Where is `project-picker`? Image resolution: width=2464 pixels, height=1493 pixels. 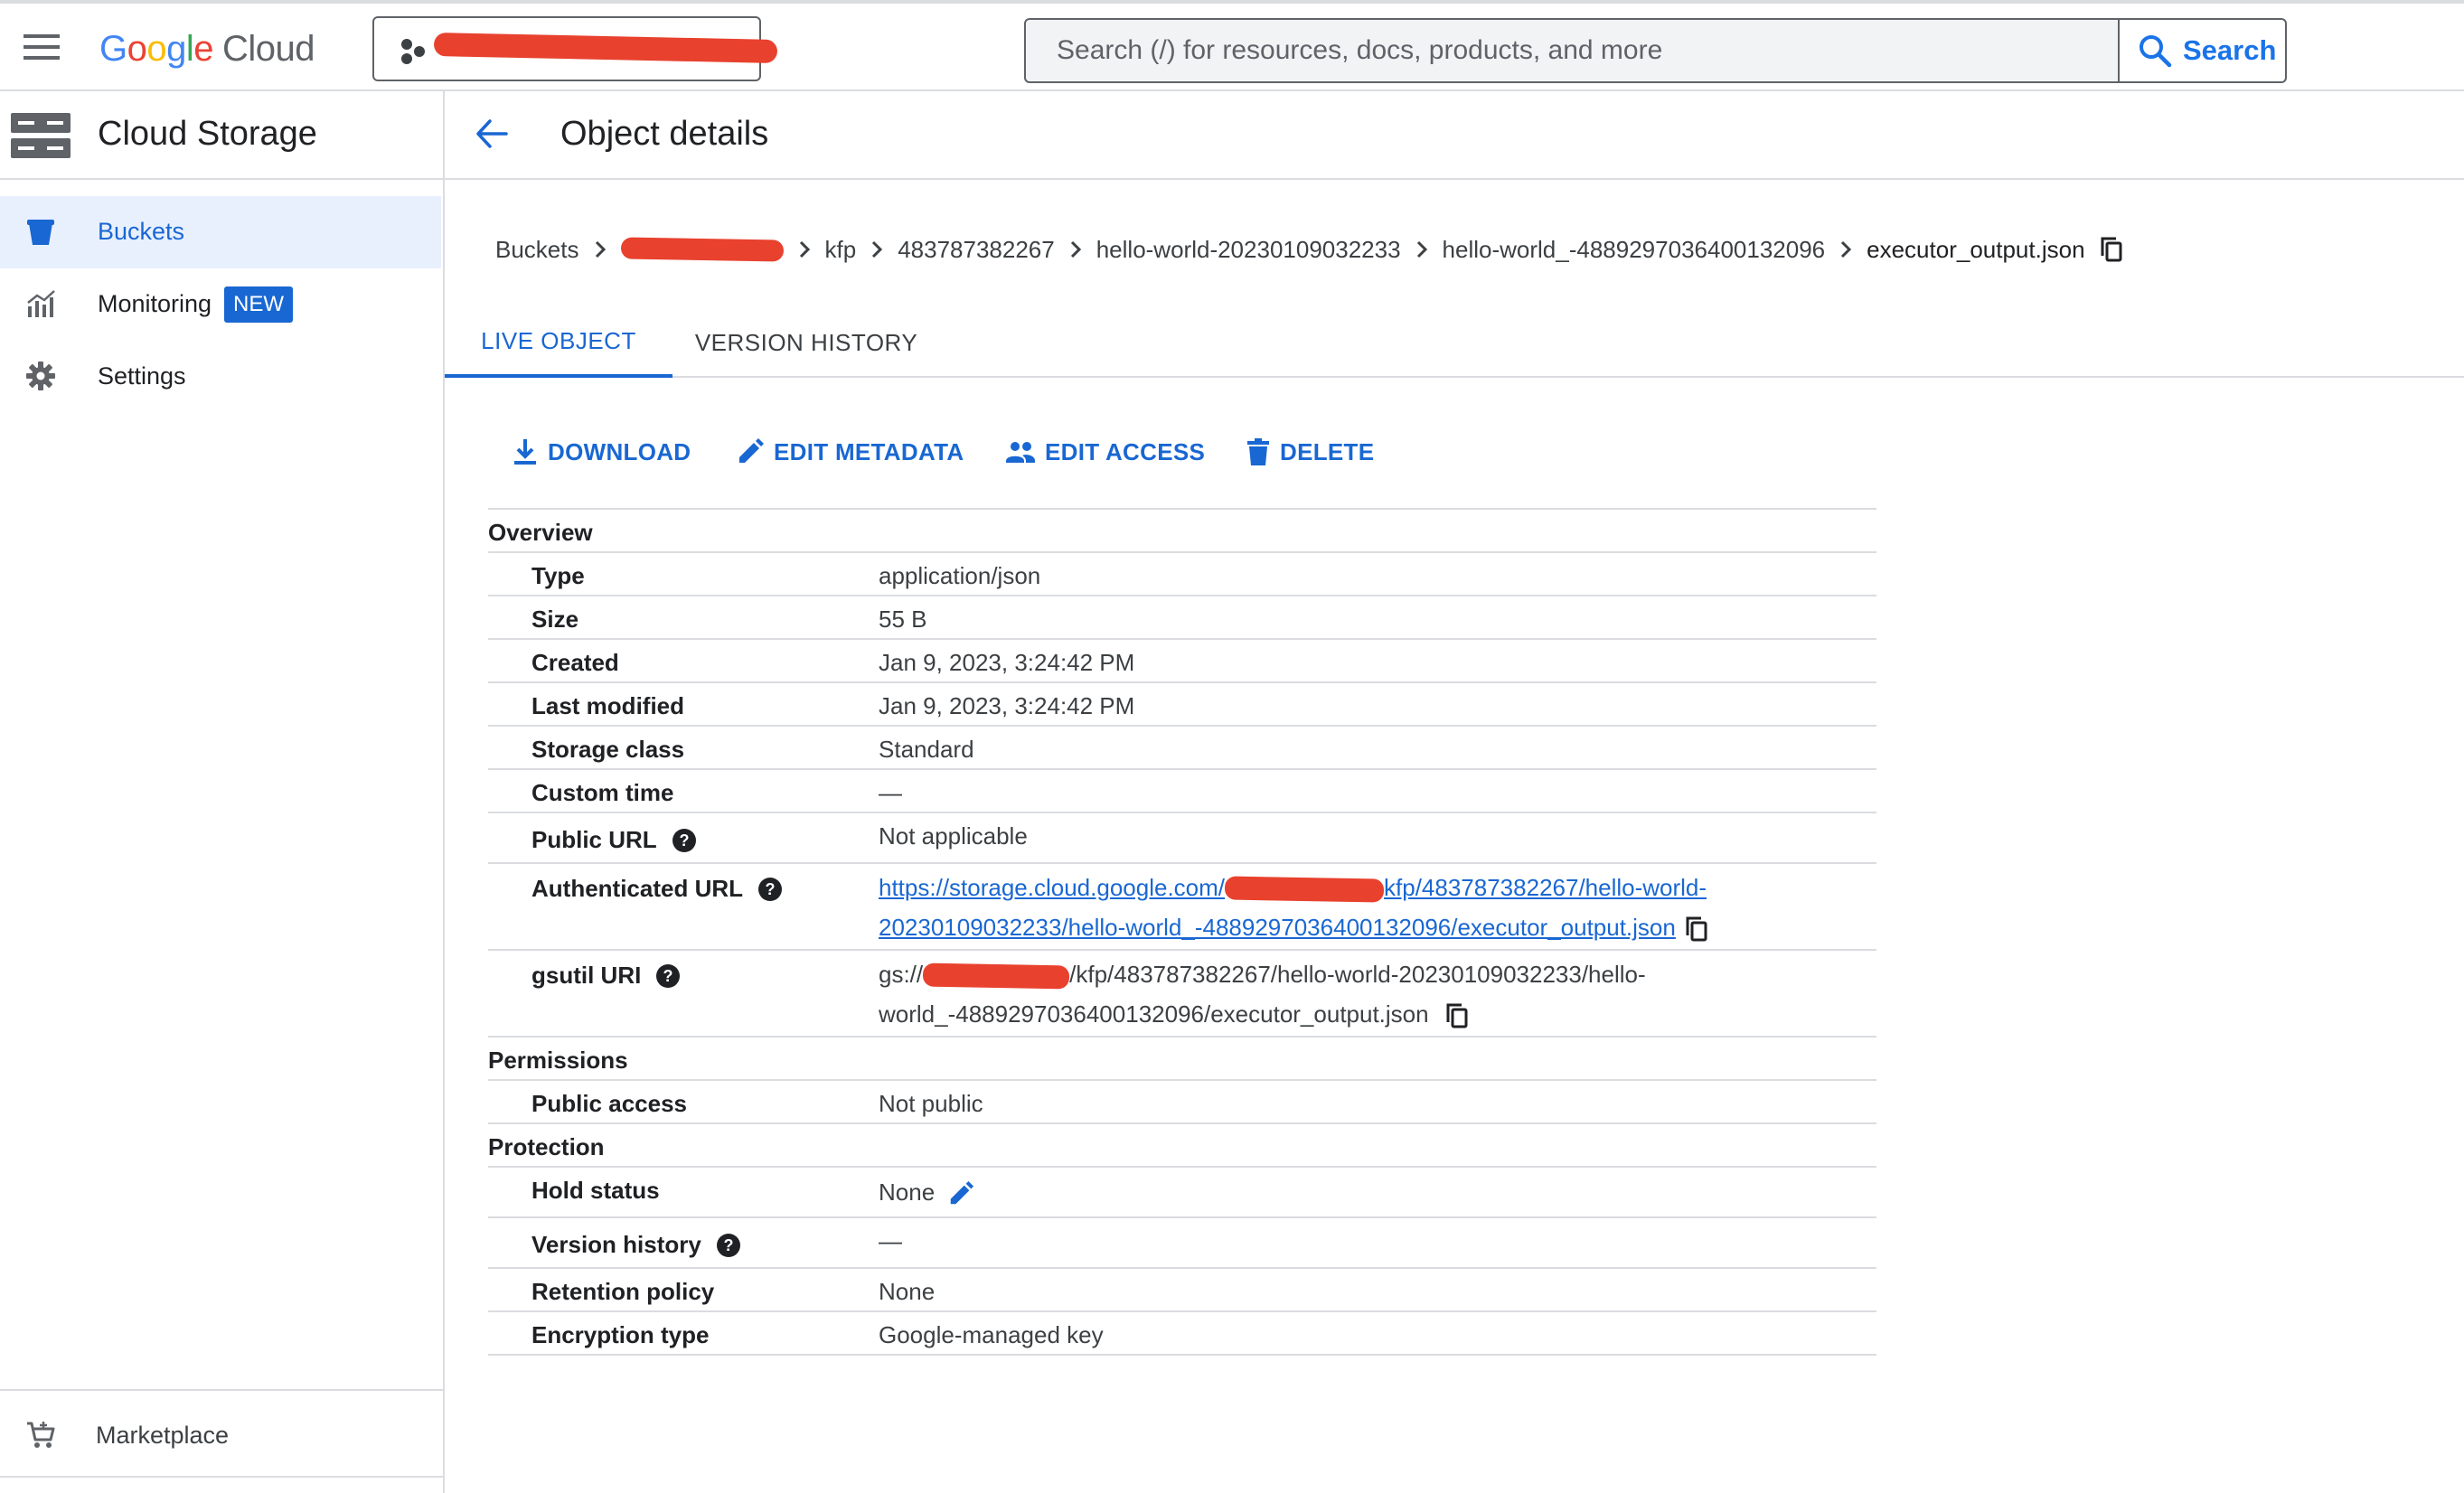 project-picker is located at coordinates (575, 48).